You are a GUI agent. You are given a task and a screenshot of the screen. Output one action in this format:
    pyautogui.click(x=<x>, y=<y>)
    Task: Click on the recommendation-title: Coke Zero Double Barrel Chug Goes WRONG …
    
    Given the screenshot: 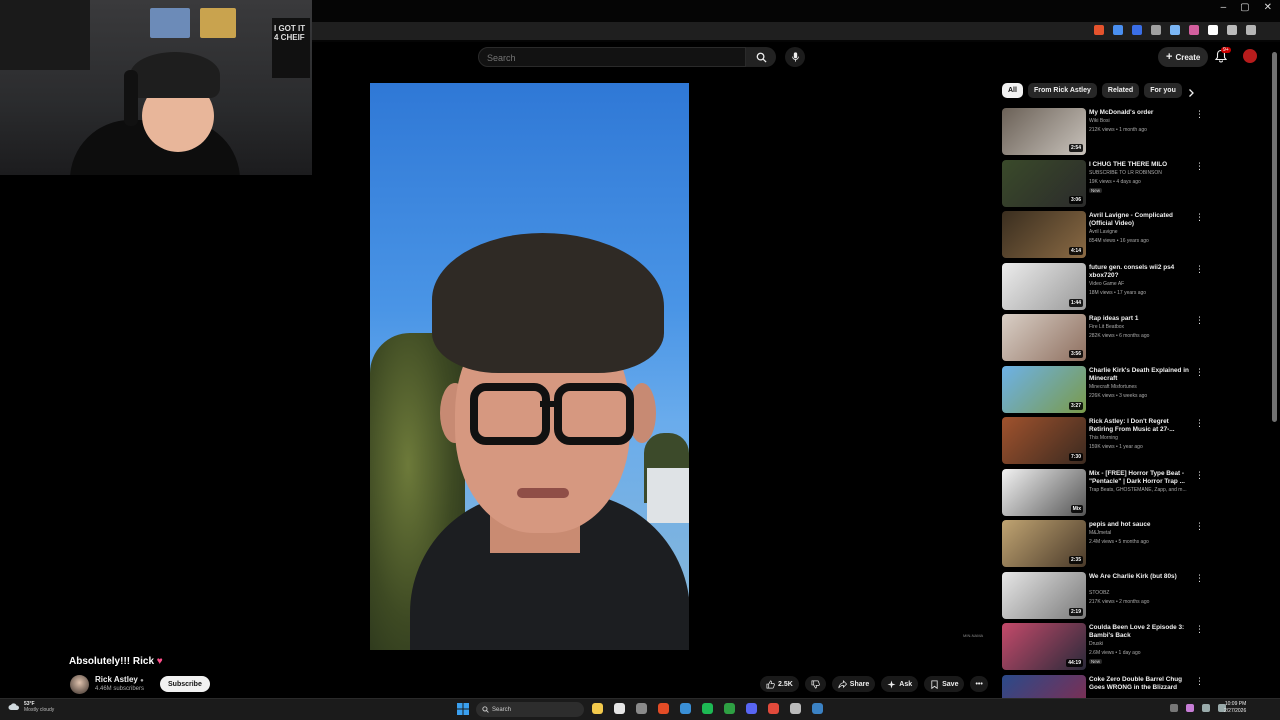 What is the action you would take?
    pyautogui.click(x=1141, y=684)
    